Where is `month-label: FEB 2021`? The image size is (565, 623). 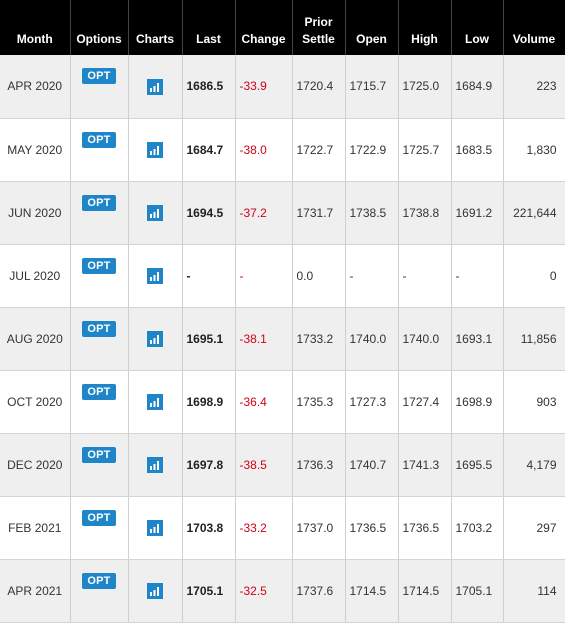
month-label: FEB 2021 is located at coordinates (34, 528).